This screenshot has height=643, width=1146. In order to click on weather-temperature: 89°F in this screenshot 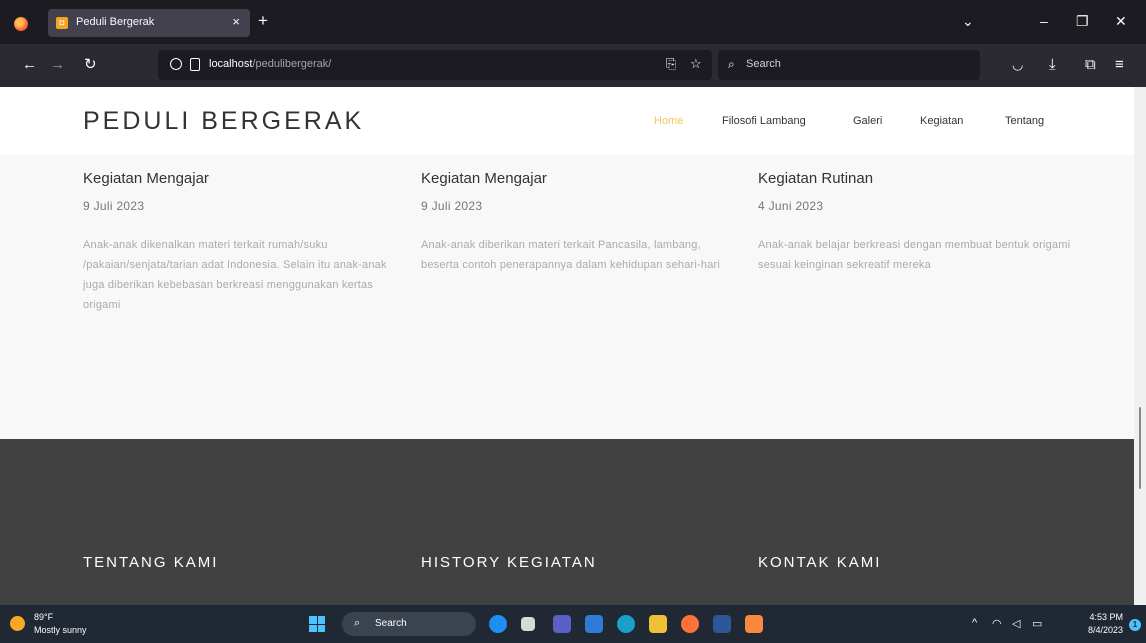, I will do `click(43, 617)`.